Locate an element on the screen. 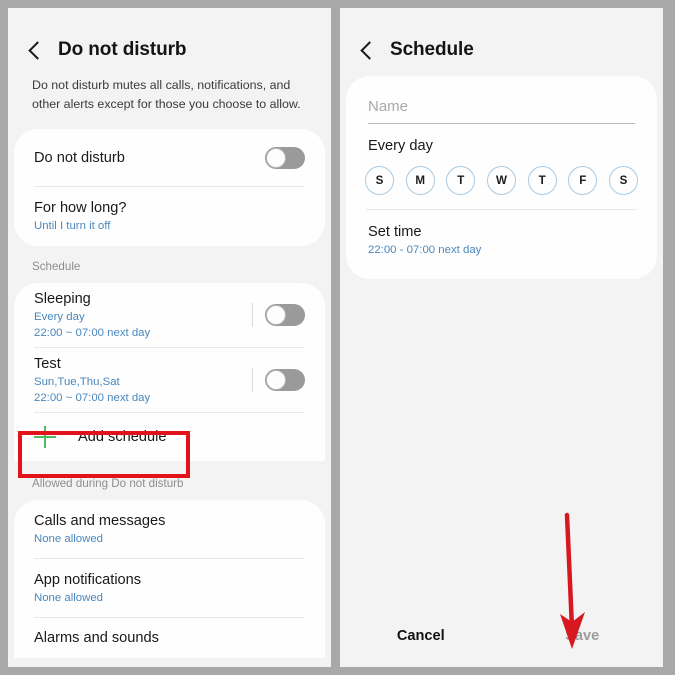  page-title: Do not disturb is located at coordinates (122, 49).